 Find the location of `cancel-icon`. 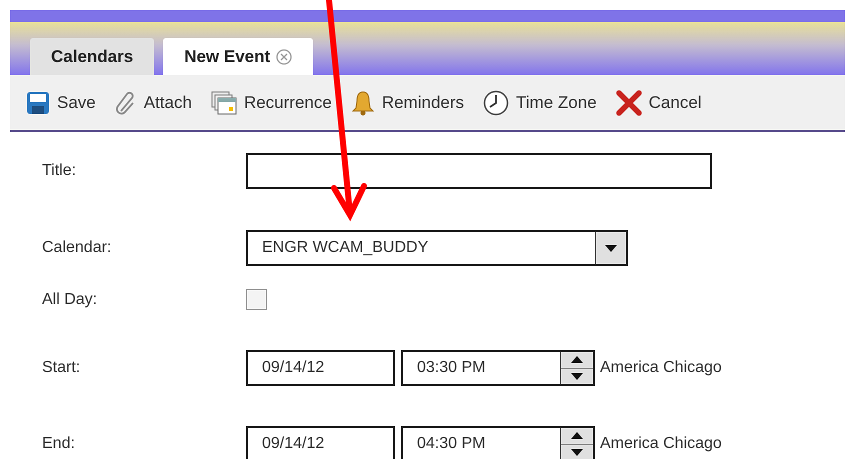

cancel-icon is located at coordinates (629, 103).